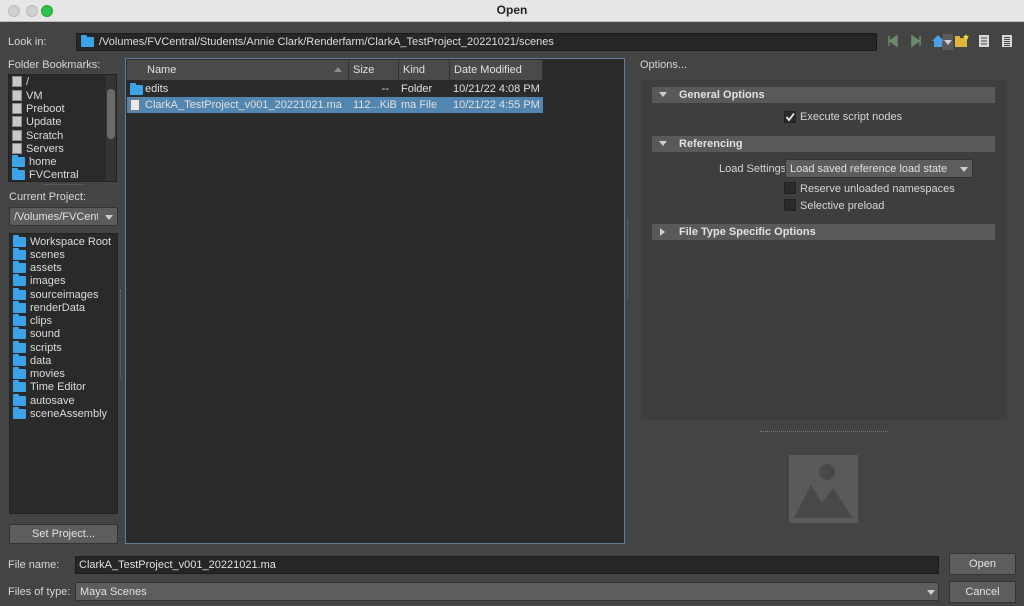  I want to click on column-header-kind: Kind, so click(424, 70).